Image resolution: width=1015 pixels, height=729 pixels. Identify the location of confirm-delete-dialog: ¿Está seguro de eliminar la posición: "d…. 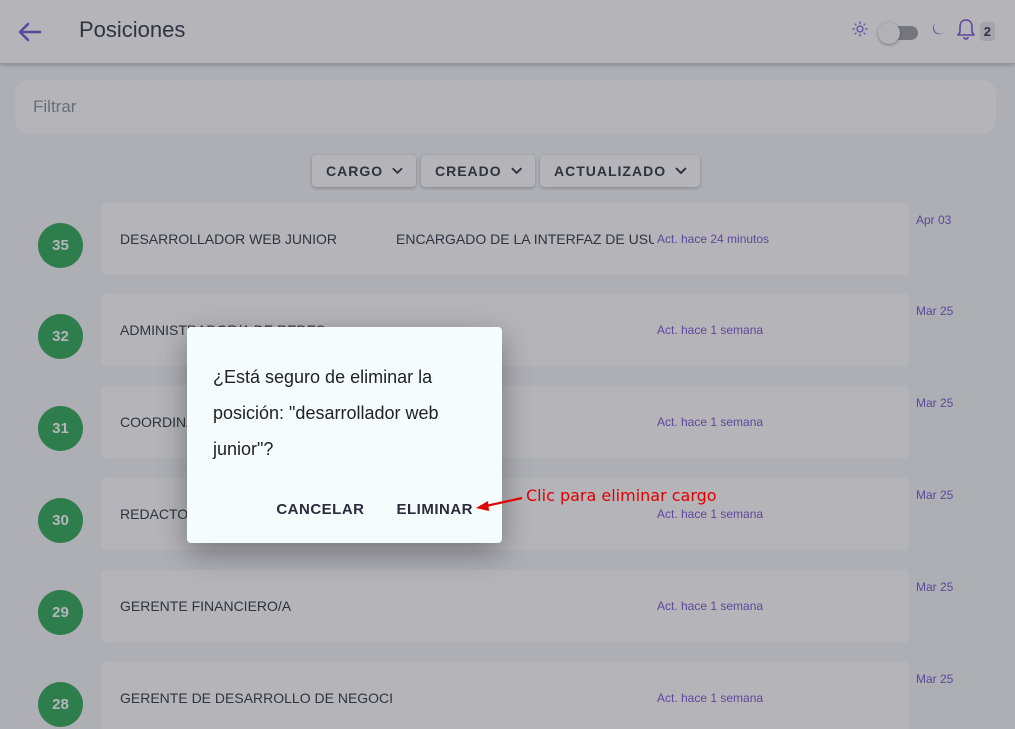
(344, 435).